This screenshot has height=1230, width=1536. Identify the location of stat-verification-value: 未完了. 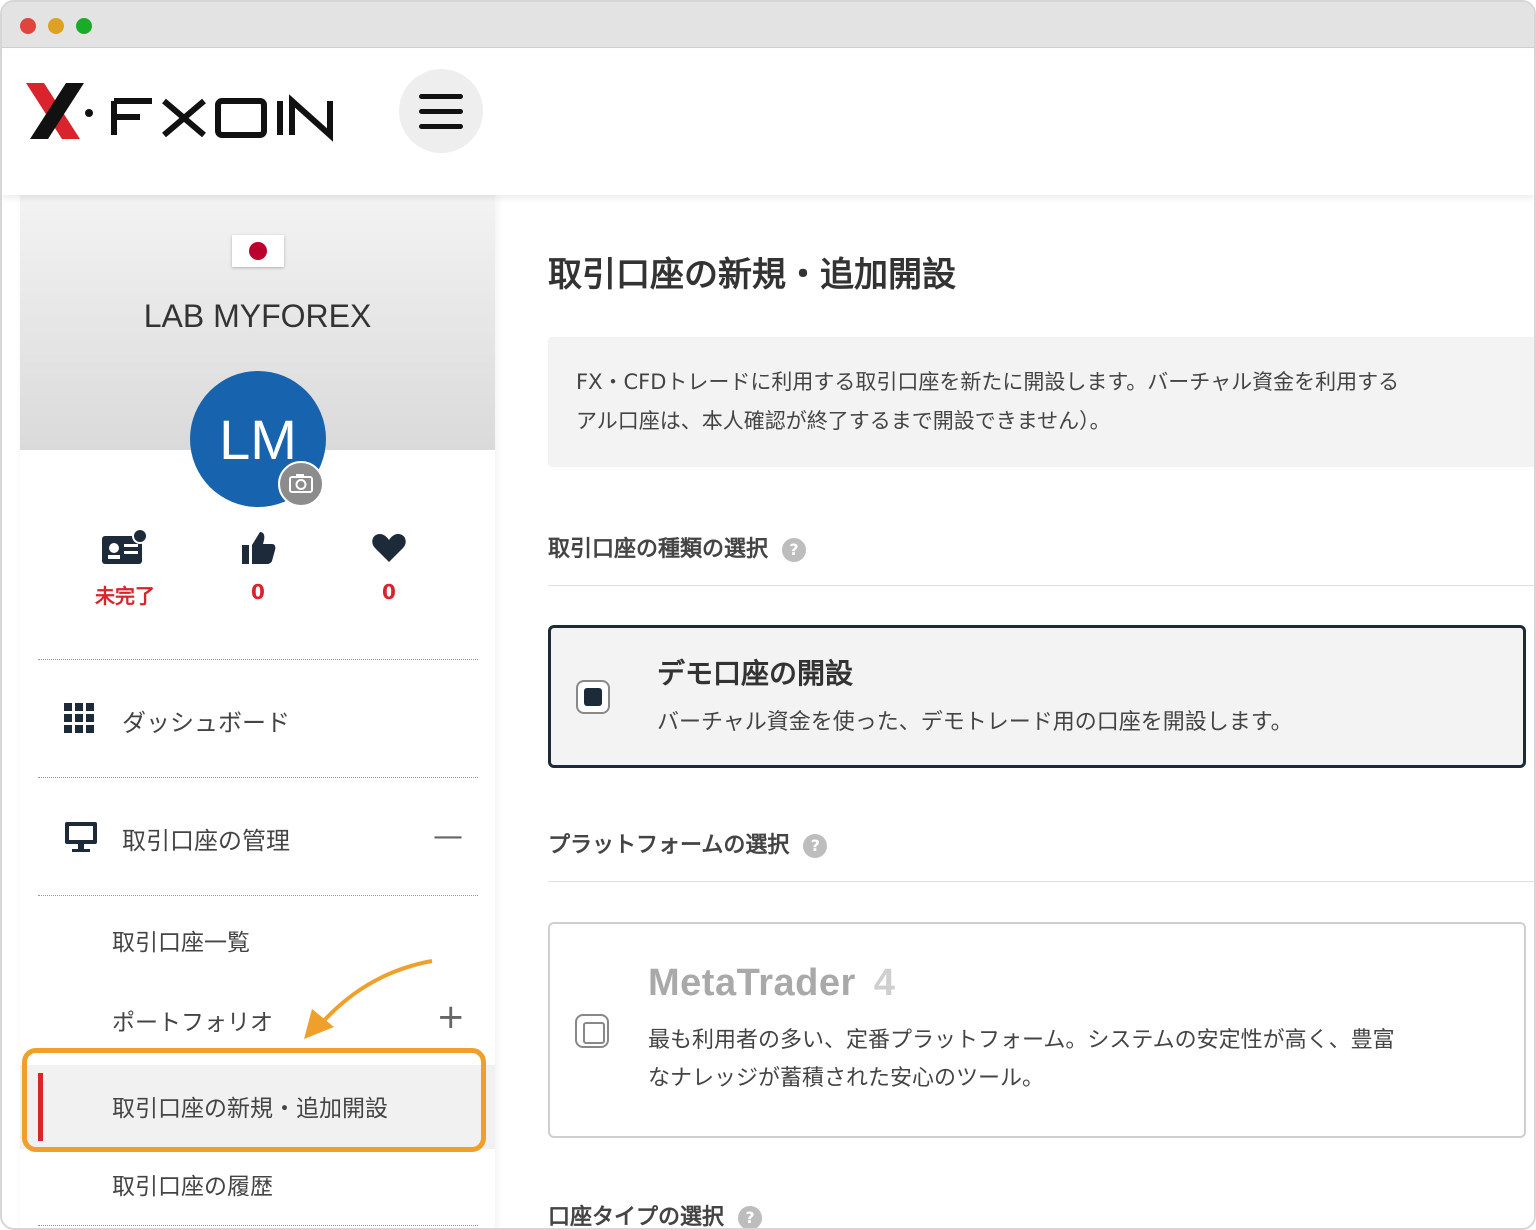
(125, 596).